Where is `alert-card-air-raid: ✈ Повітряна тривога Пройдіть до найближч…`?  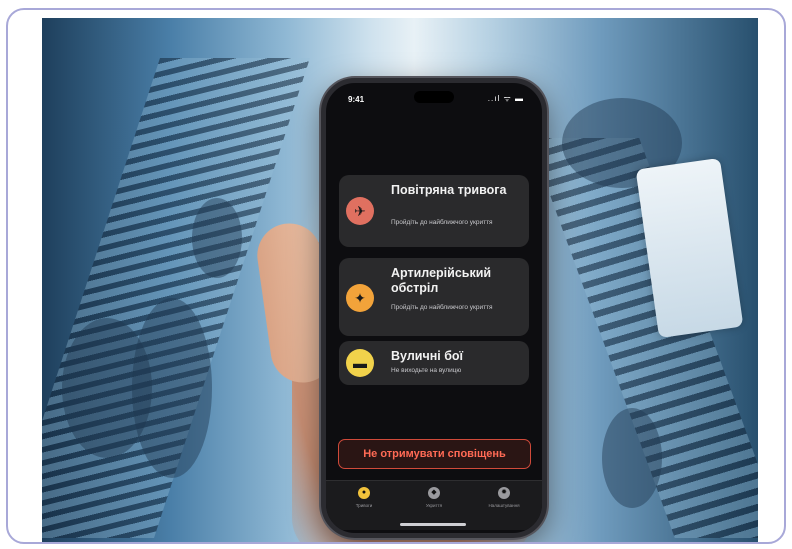 alert-card-air-raid: ✈ Повітряна тривога Пройдіть до найближч… is located at coordinates (434, 211).